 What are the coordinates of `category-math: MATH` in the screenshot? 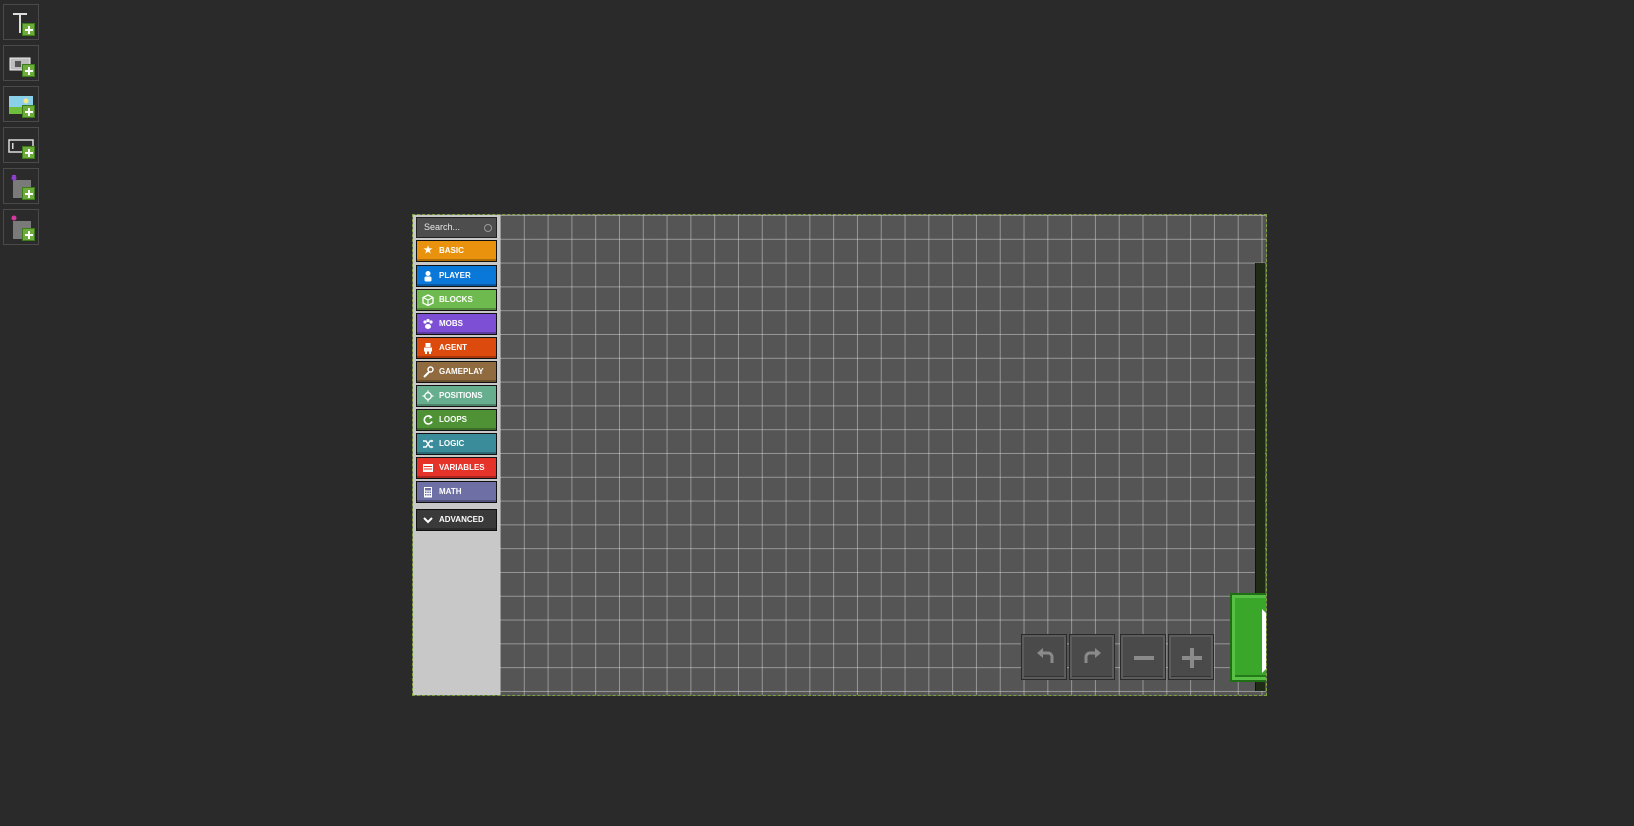 It's located at (456, 492).